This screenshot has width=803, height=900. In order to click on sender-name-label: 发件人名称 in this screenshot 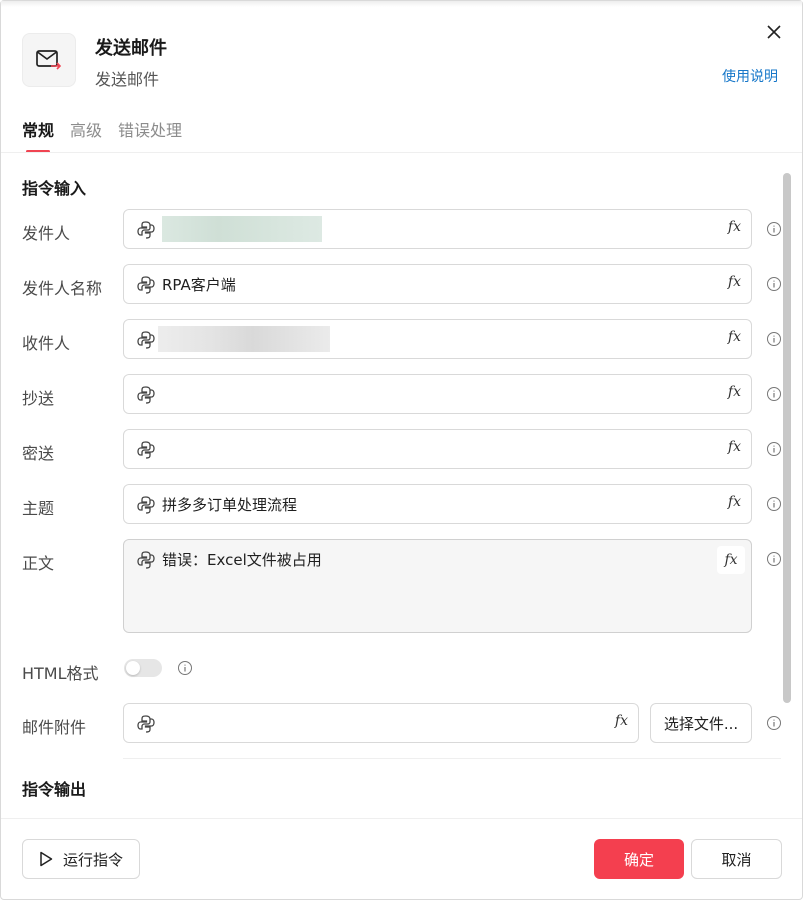, I will do `click(62, 288)`.